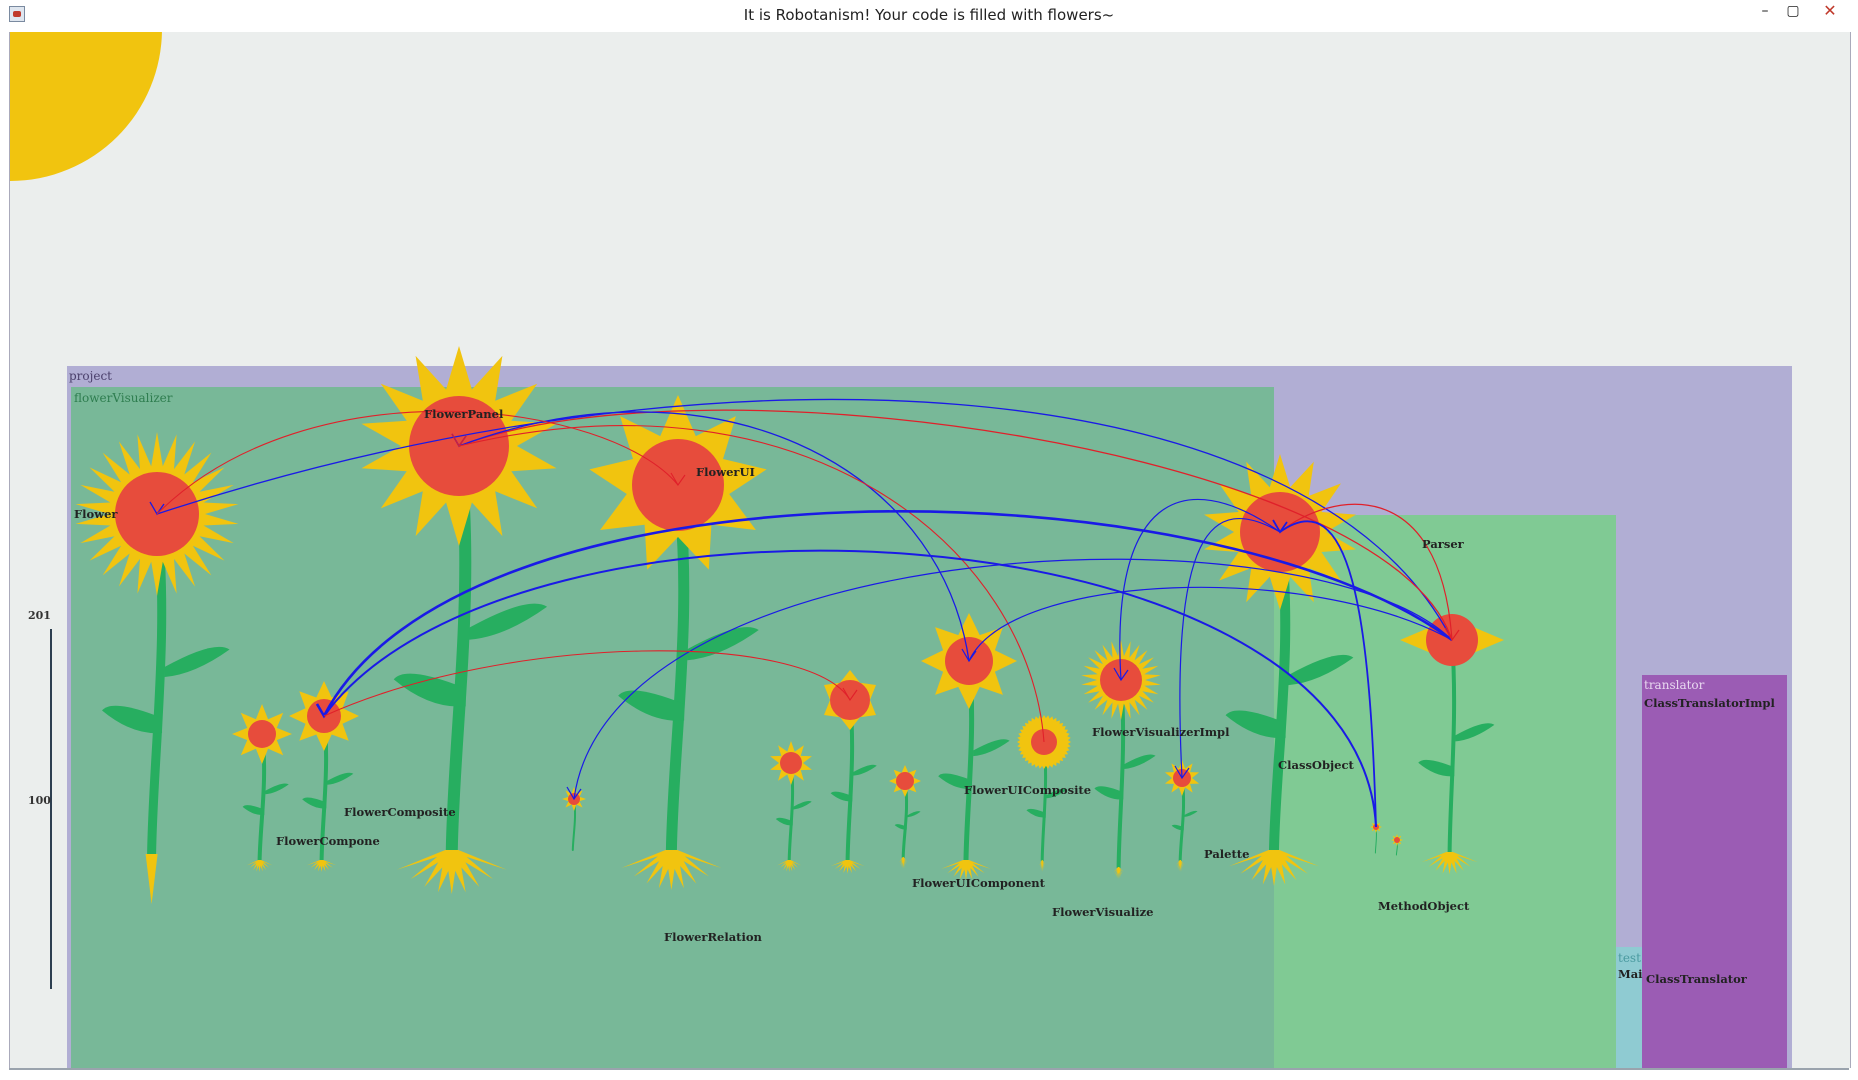 Image resolution: width=1858 pixels, height=1080 pixels. I want to click on flower-label-flowerpanel: FlowerPanel, so click(464, 414).